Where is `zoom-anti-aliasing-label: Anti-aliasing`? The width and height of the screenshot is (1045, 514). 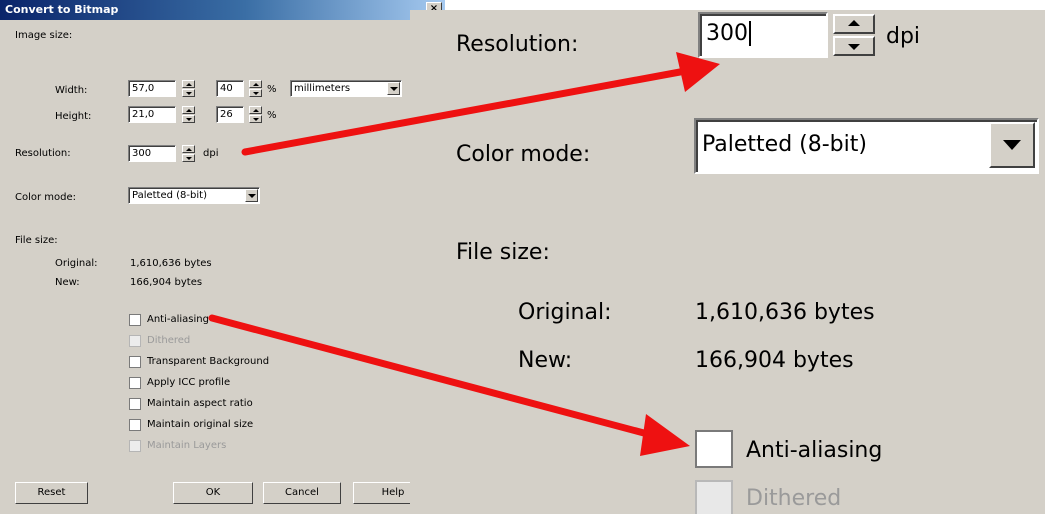 zoom-anti-aliasing-label: Anti-aliasing is located at coordinates (814, 450).